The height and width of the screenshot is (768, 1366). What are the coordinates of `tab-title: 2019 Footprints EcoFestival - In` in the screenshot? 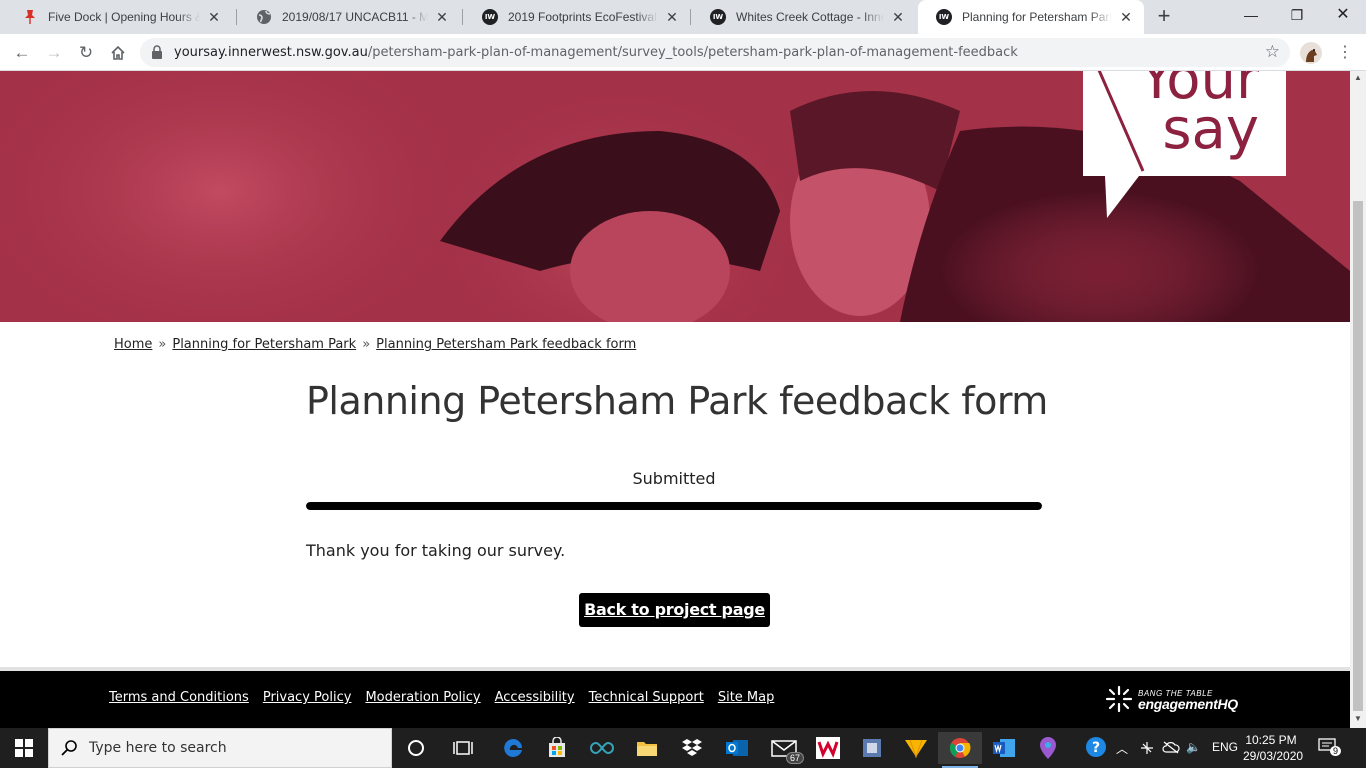 It's located at (583, 17).